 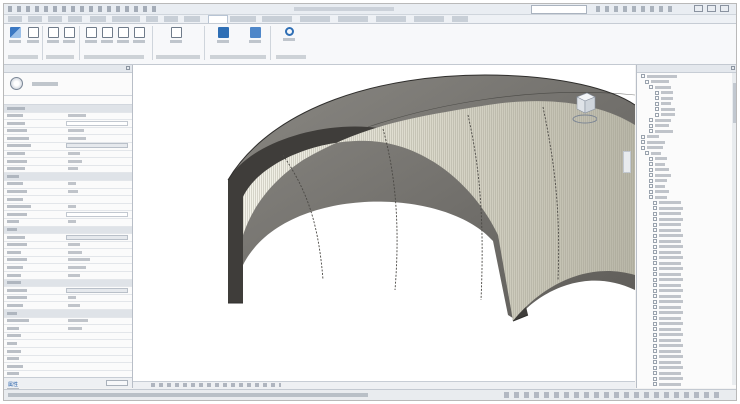 What do you see at coordinates (559, 9) in the screenshot?
I see `help-search-input` at bounding box center [559, 9].